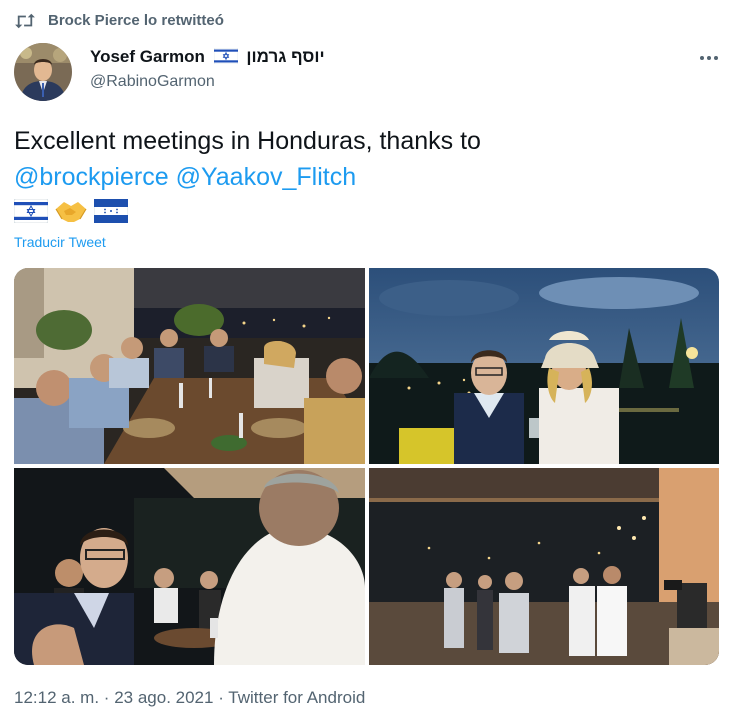 The image size is (752, 723). What do you see at coordinates (374, 177) in the screenshot?
I see `tweet-mentions: @brockpierce @Yaakov_Flitch` at bounding box center [374, 177].